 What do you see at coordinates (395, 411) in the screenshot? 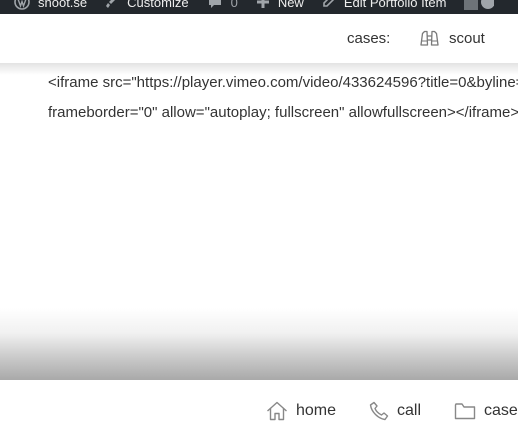
I see `nav-call: call` at bounding box center [395, 411].